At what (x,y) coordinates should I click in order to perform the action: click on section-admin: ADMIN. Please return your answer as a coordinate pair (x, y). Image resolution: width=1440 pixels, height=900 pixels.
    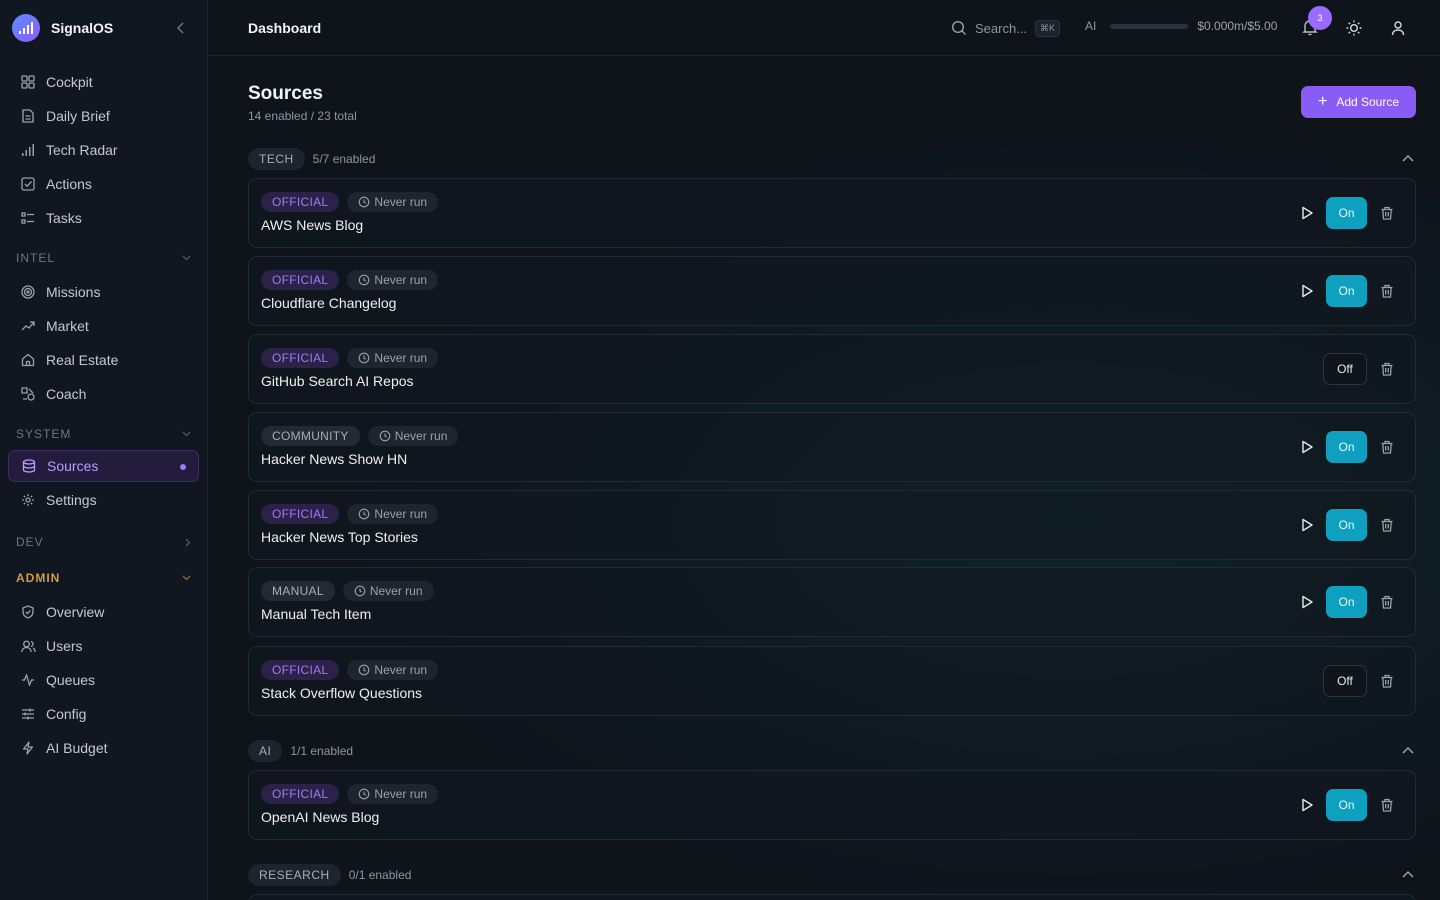
    Looking at the image, I should click on (103, 578).